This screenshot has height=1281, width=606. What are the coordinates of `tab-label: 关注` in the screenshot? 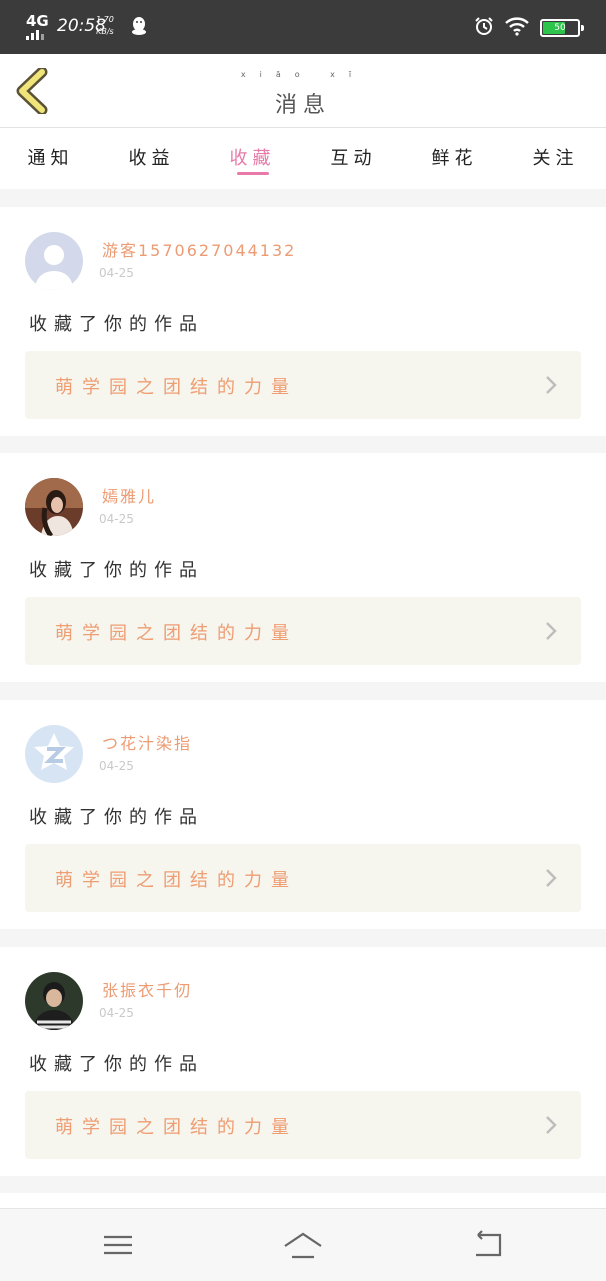 It's located at (555, 158).